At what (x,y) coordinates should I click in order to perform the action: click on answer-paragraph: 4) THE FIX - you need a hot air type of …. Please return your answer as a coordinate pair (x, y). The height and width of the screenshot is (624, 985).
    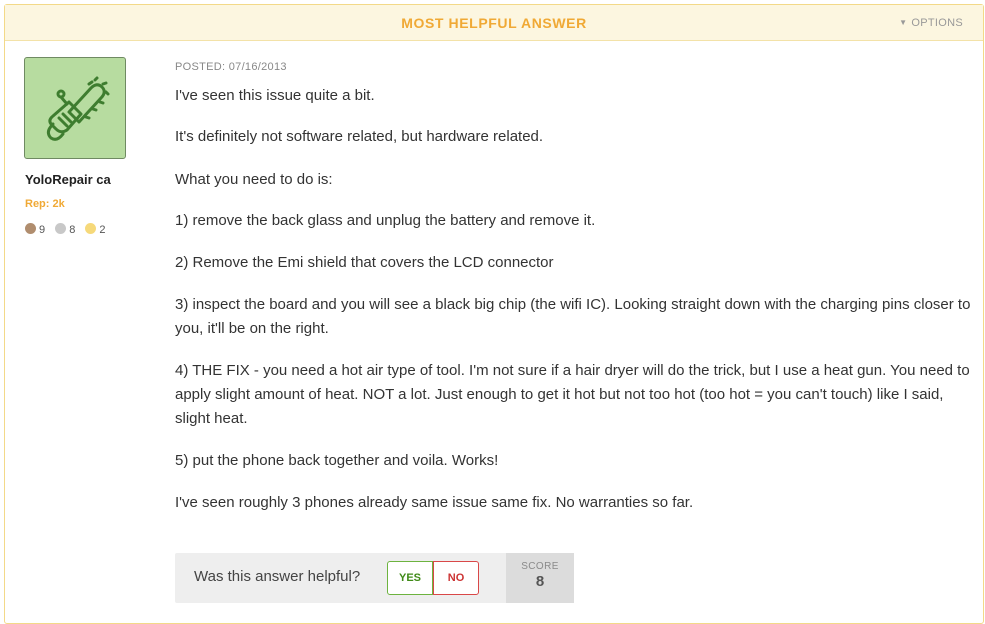
    Looking at the image, I should click on (572, 394).